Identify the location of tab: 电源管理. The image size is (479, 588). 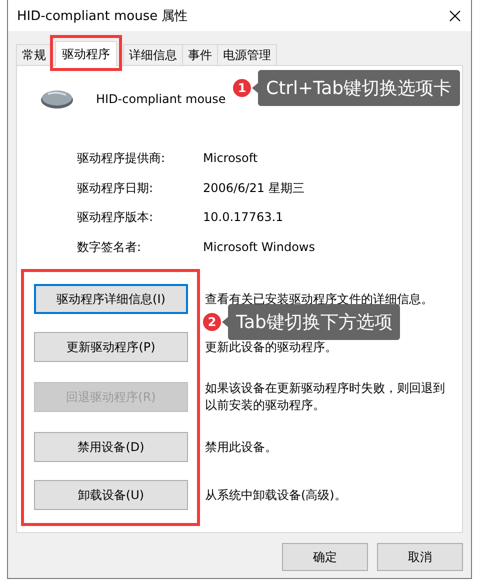
(247, 54).